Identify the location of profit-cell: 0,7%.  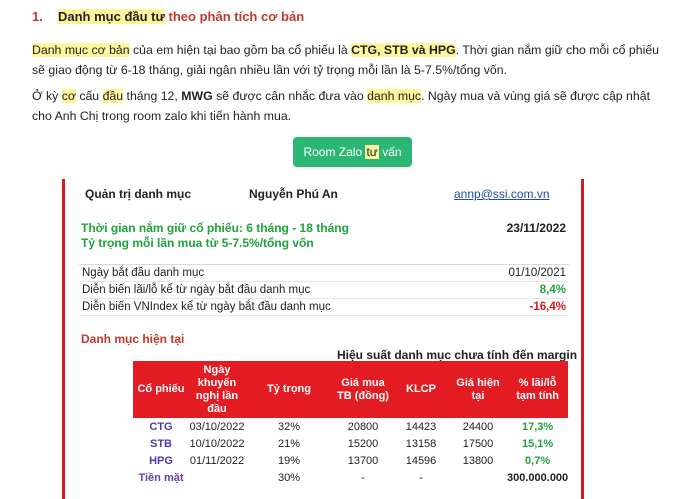
(538, 460).